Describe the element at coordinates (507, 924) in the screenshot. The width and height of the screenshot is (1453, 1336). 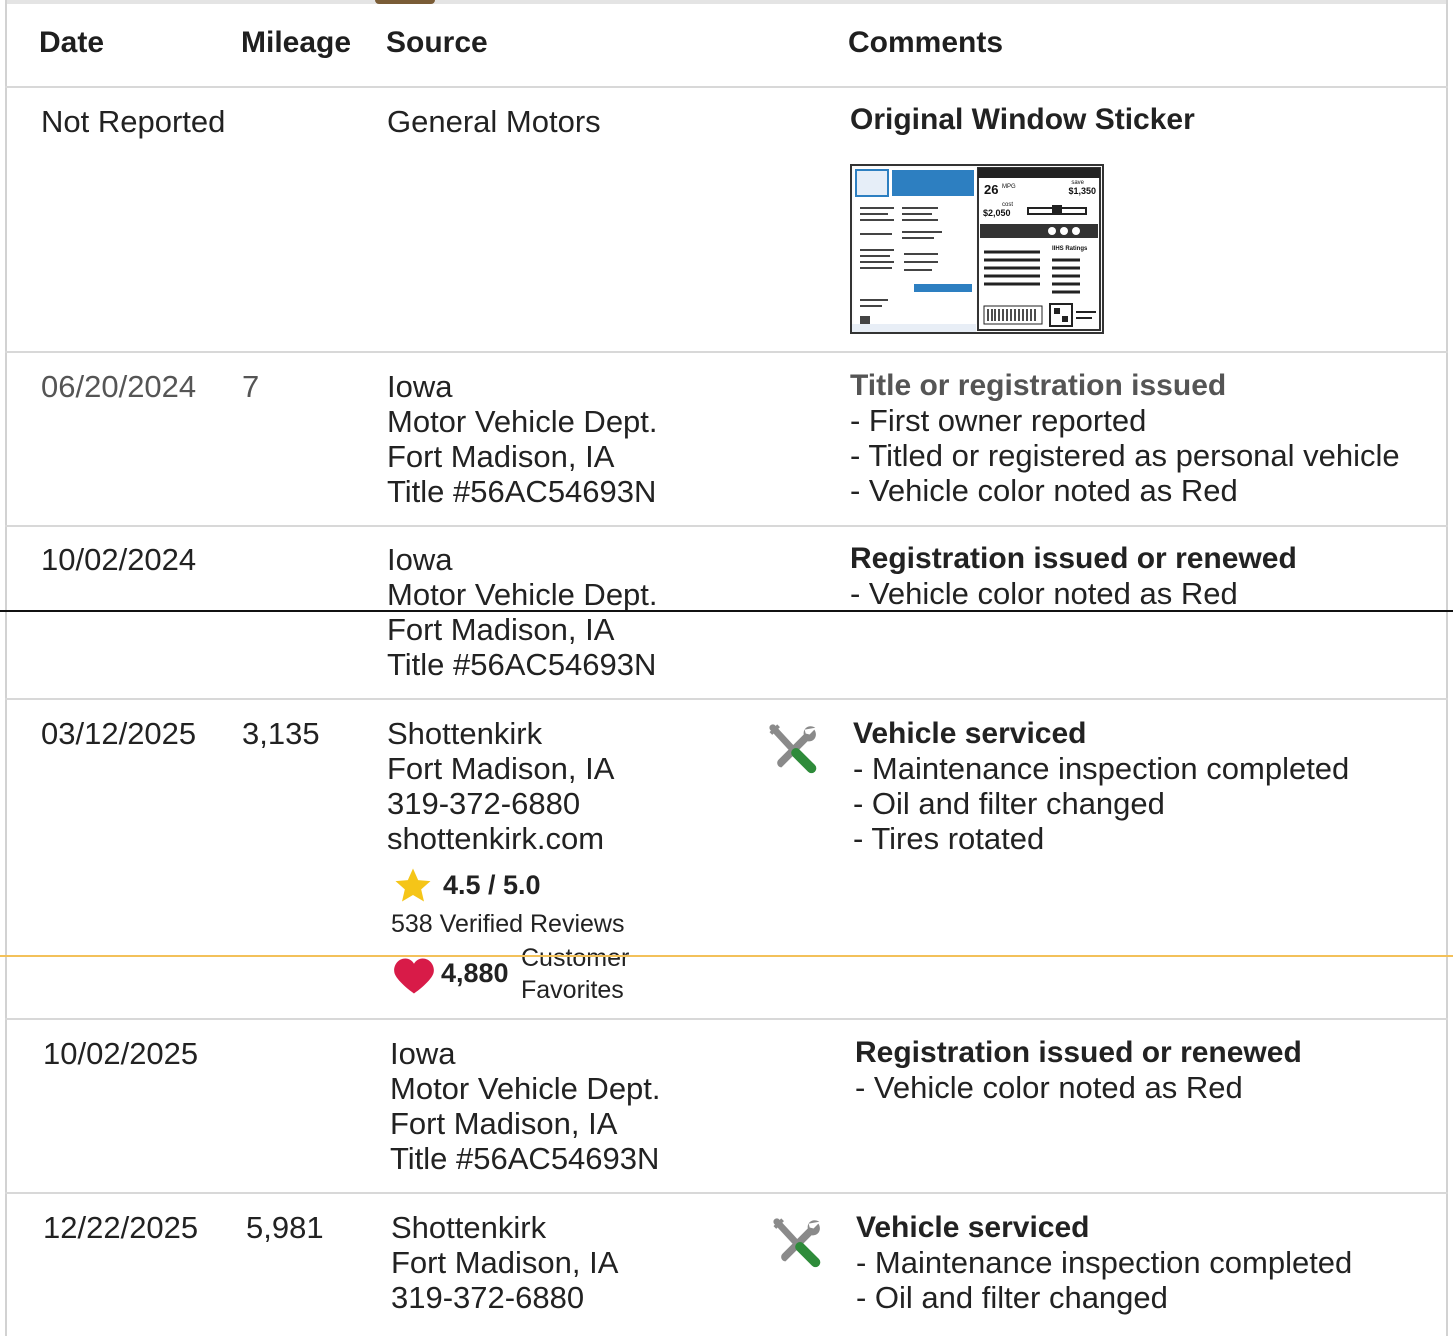
I see `verified-reviews: 538 Verified Reviews` at that location.